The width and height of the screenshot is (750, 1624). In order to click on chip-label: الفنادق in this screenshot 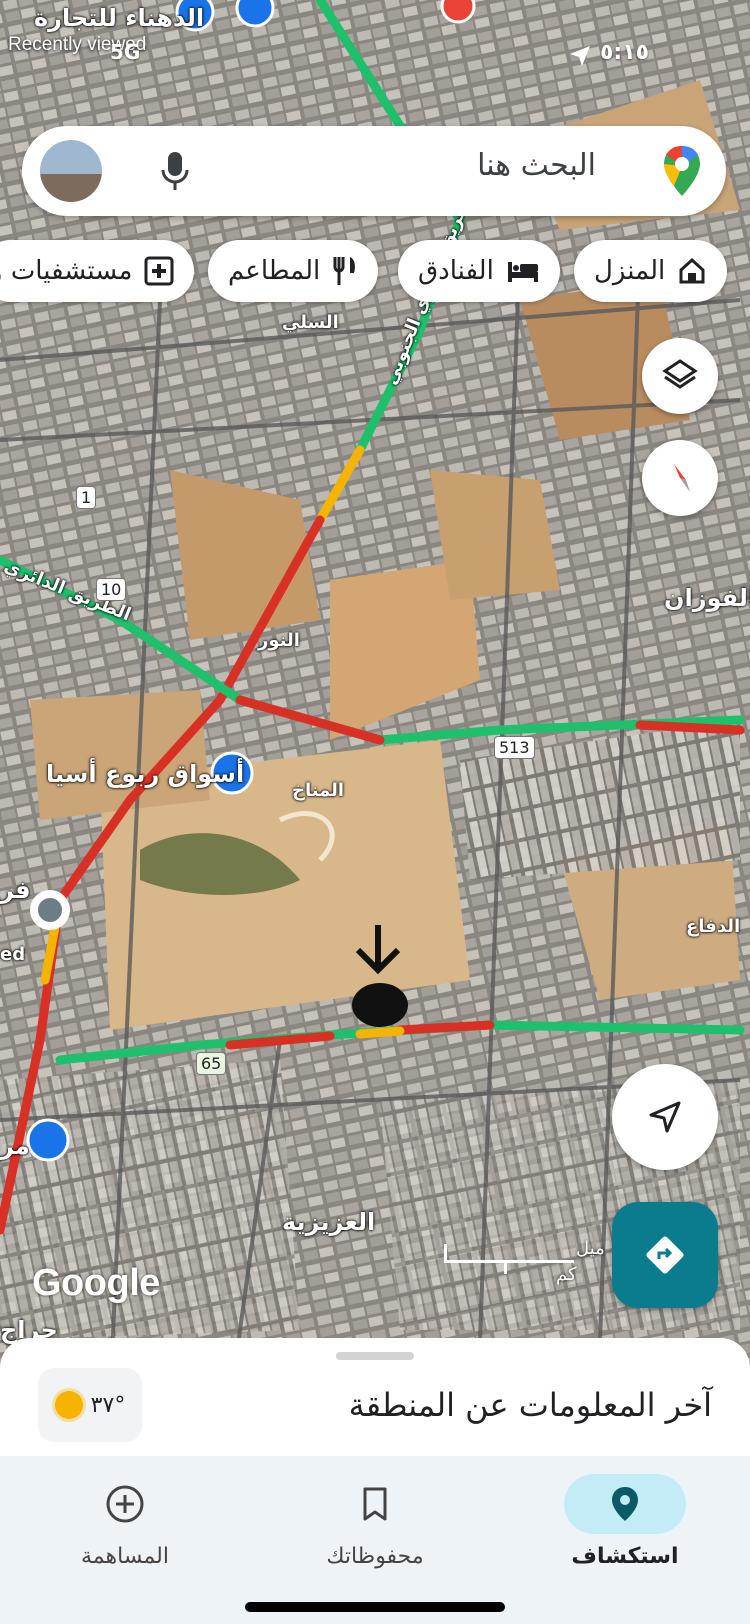, I will do `click(456, 271)`.